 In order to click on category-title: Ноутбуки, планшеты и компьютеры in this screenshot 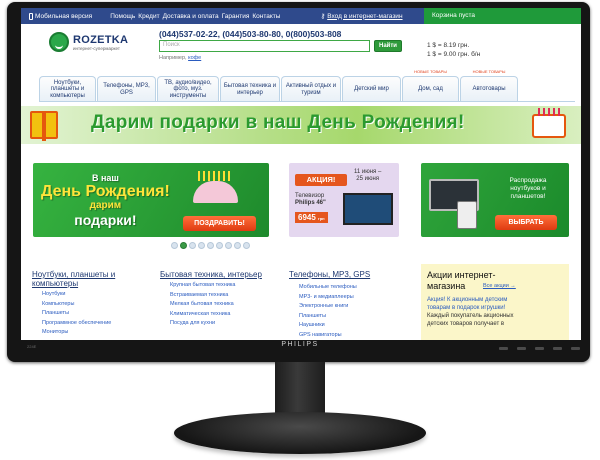, I will do `click(92, 279)`.